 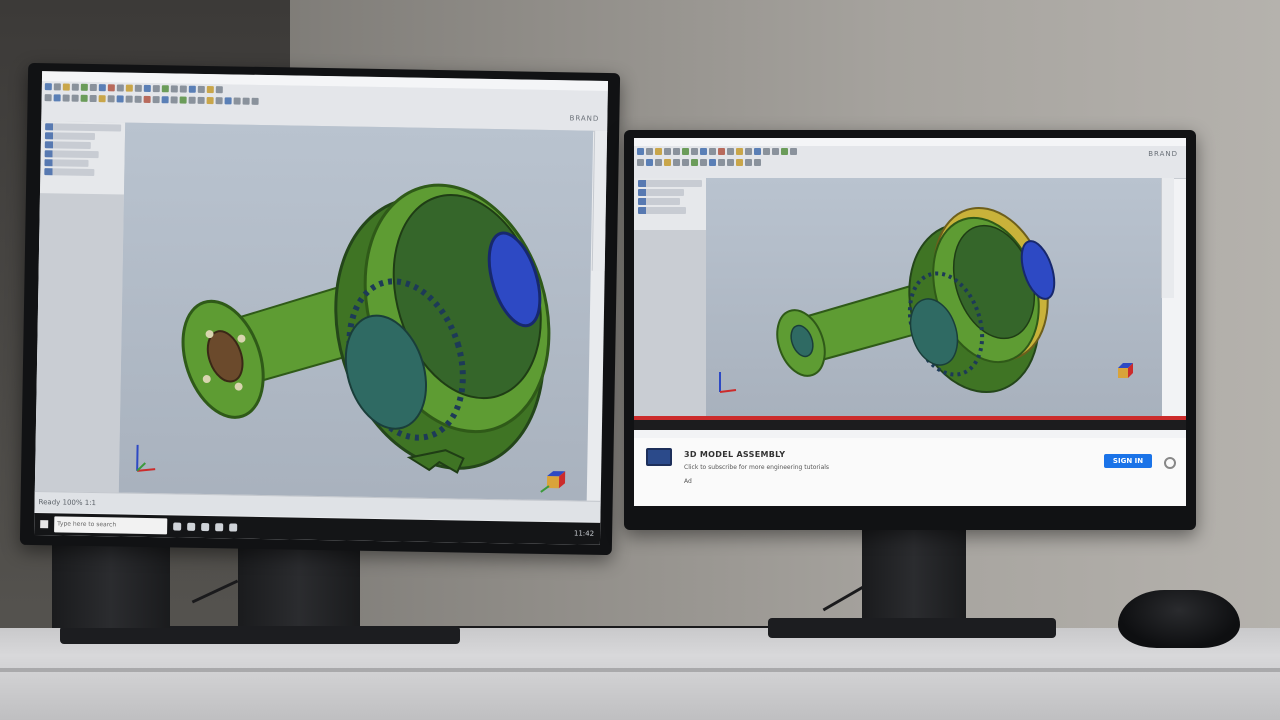 What do you see at coordinates (584, 533) in the screenshot?
I see `taskbar-clock: 11:42` at bounding box center [584, 533].